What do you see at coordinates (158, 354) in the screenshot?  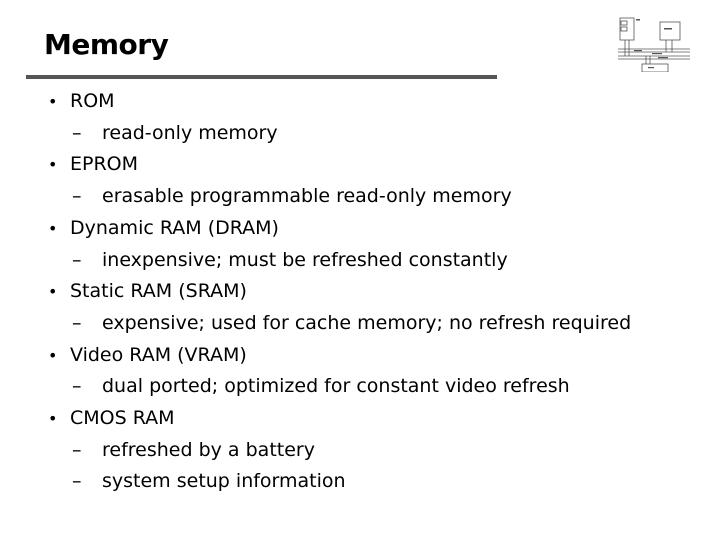 I see `list-item-label: Video RAM (VRAM)` at bounding box center [158, 354].